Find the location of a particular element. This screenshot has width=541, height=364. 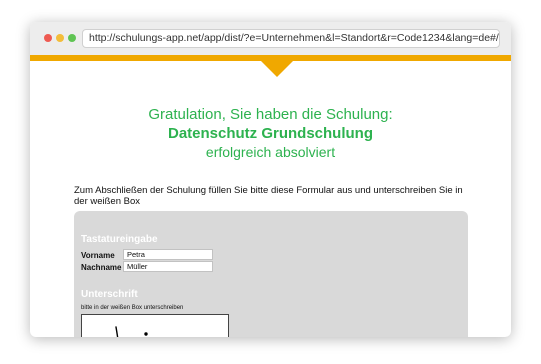

first-name-label: Vorname is located at coordinates (98, 255).